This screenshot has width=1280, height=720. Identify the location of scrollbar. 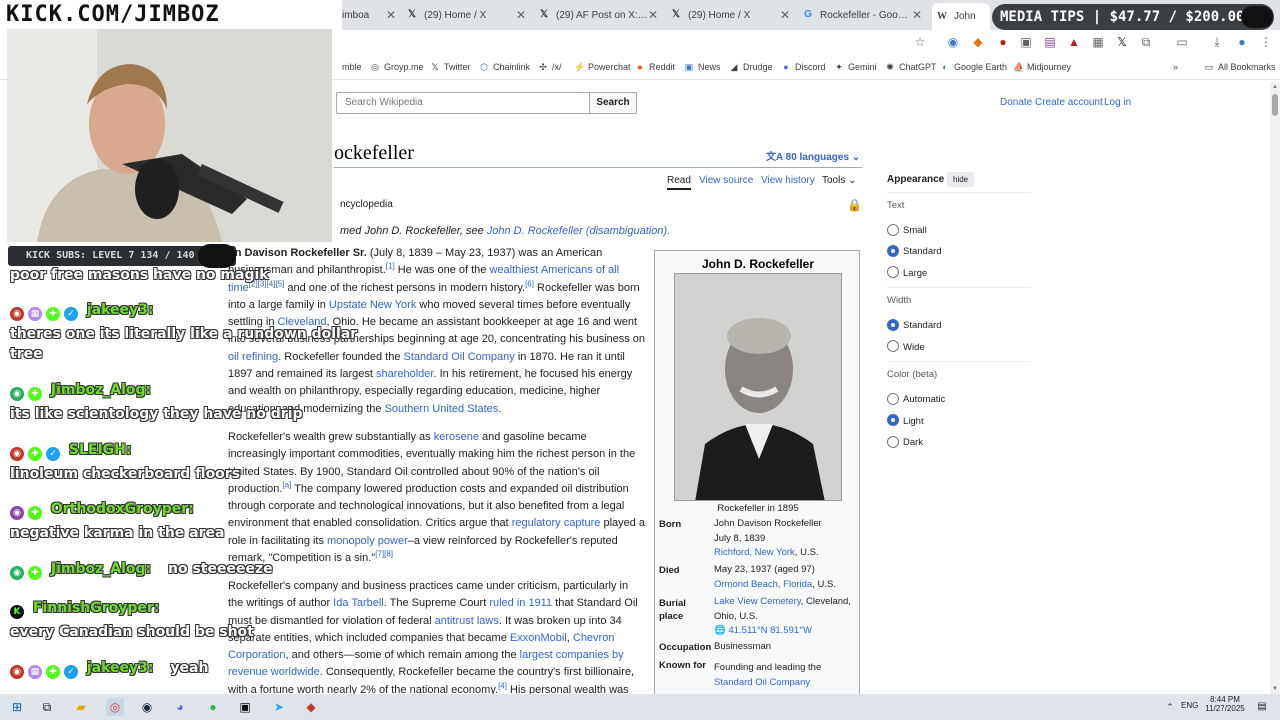
(1275, 388).